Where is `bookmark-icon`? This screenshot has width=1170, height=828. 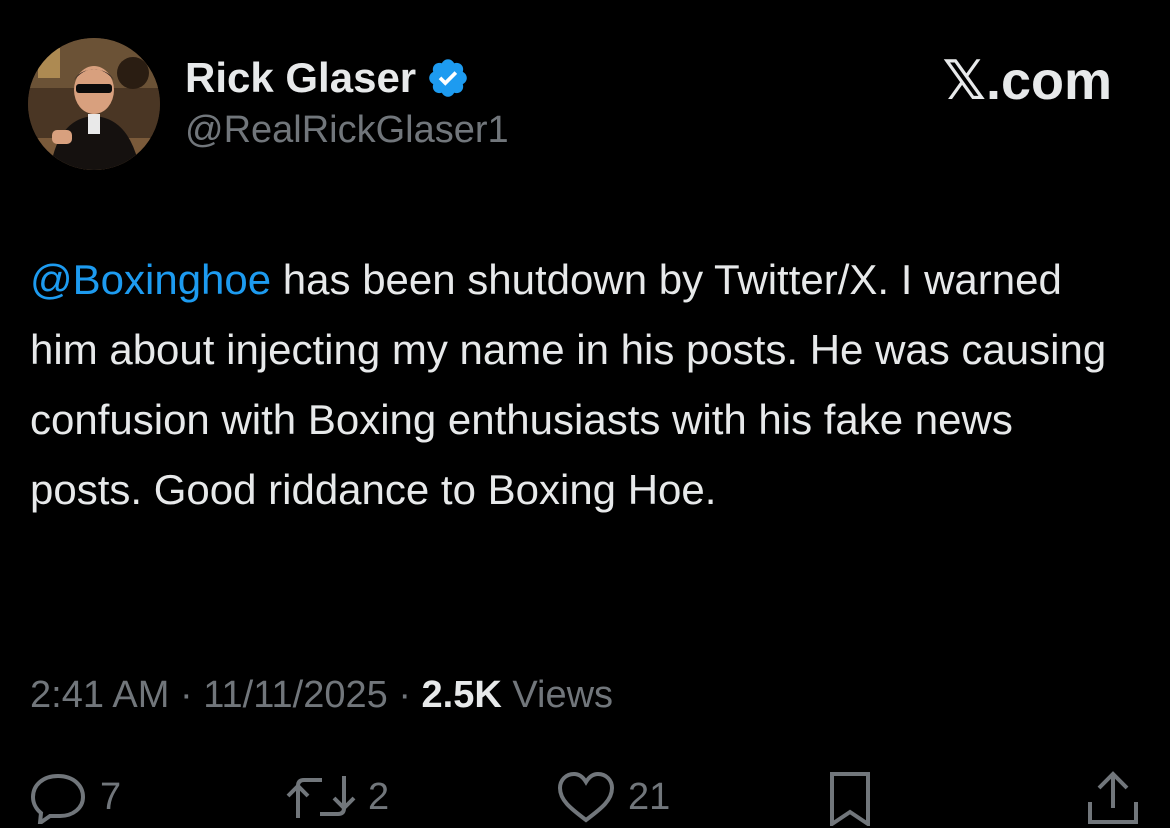
bookmark-icon is located at coordinates (850, 798).